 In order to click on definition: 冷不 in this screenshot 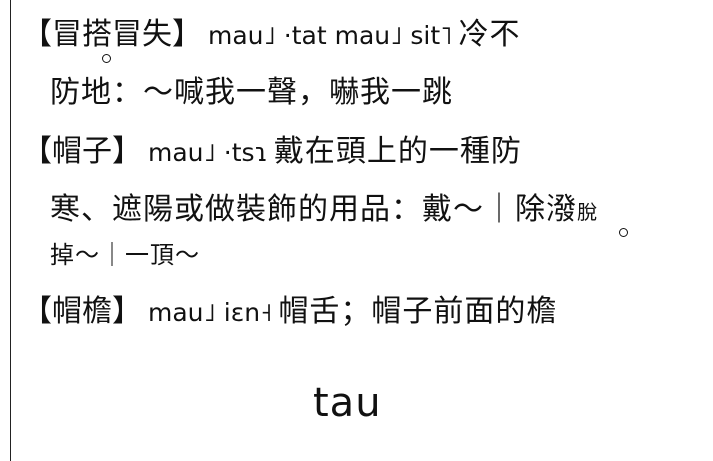, I will do `click(489, 34)`.